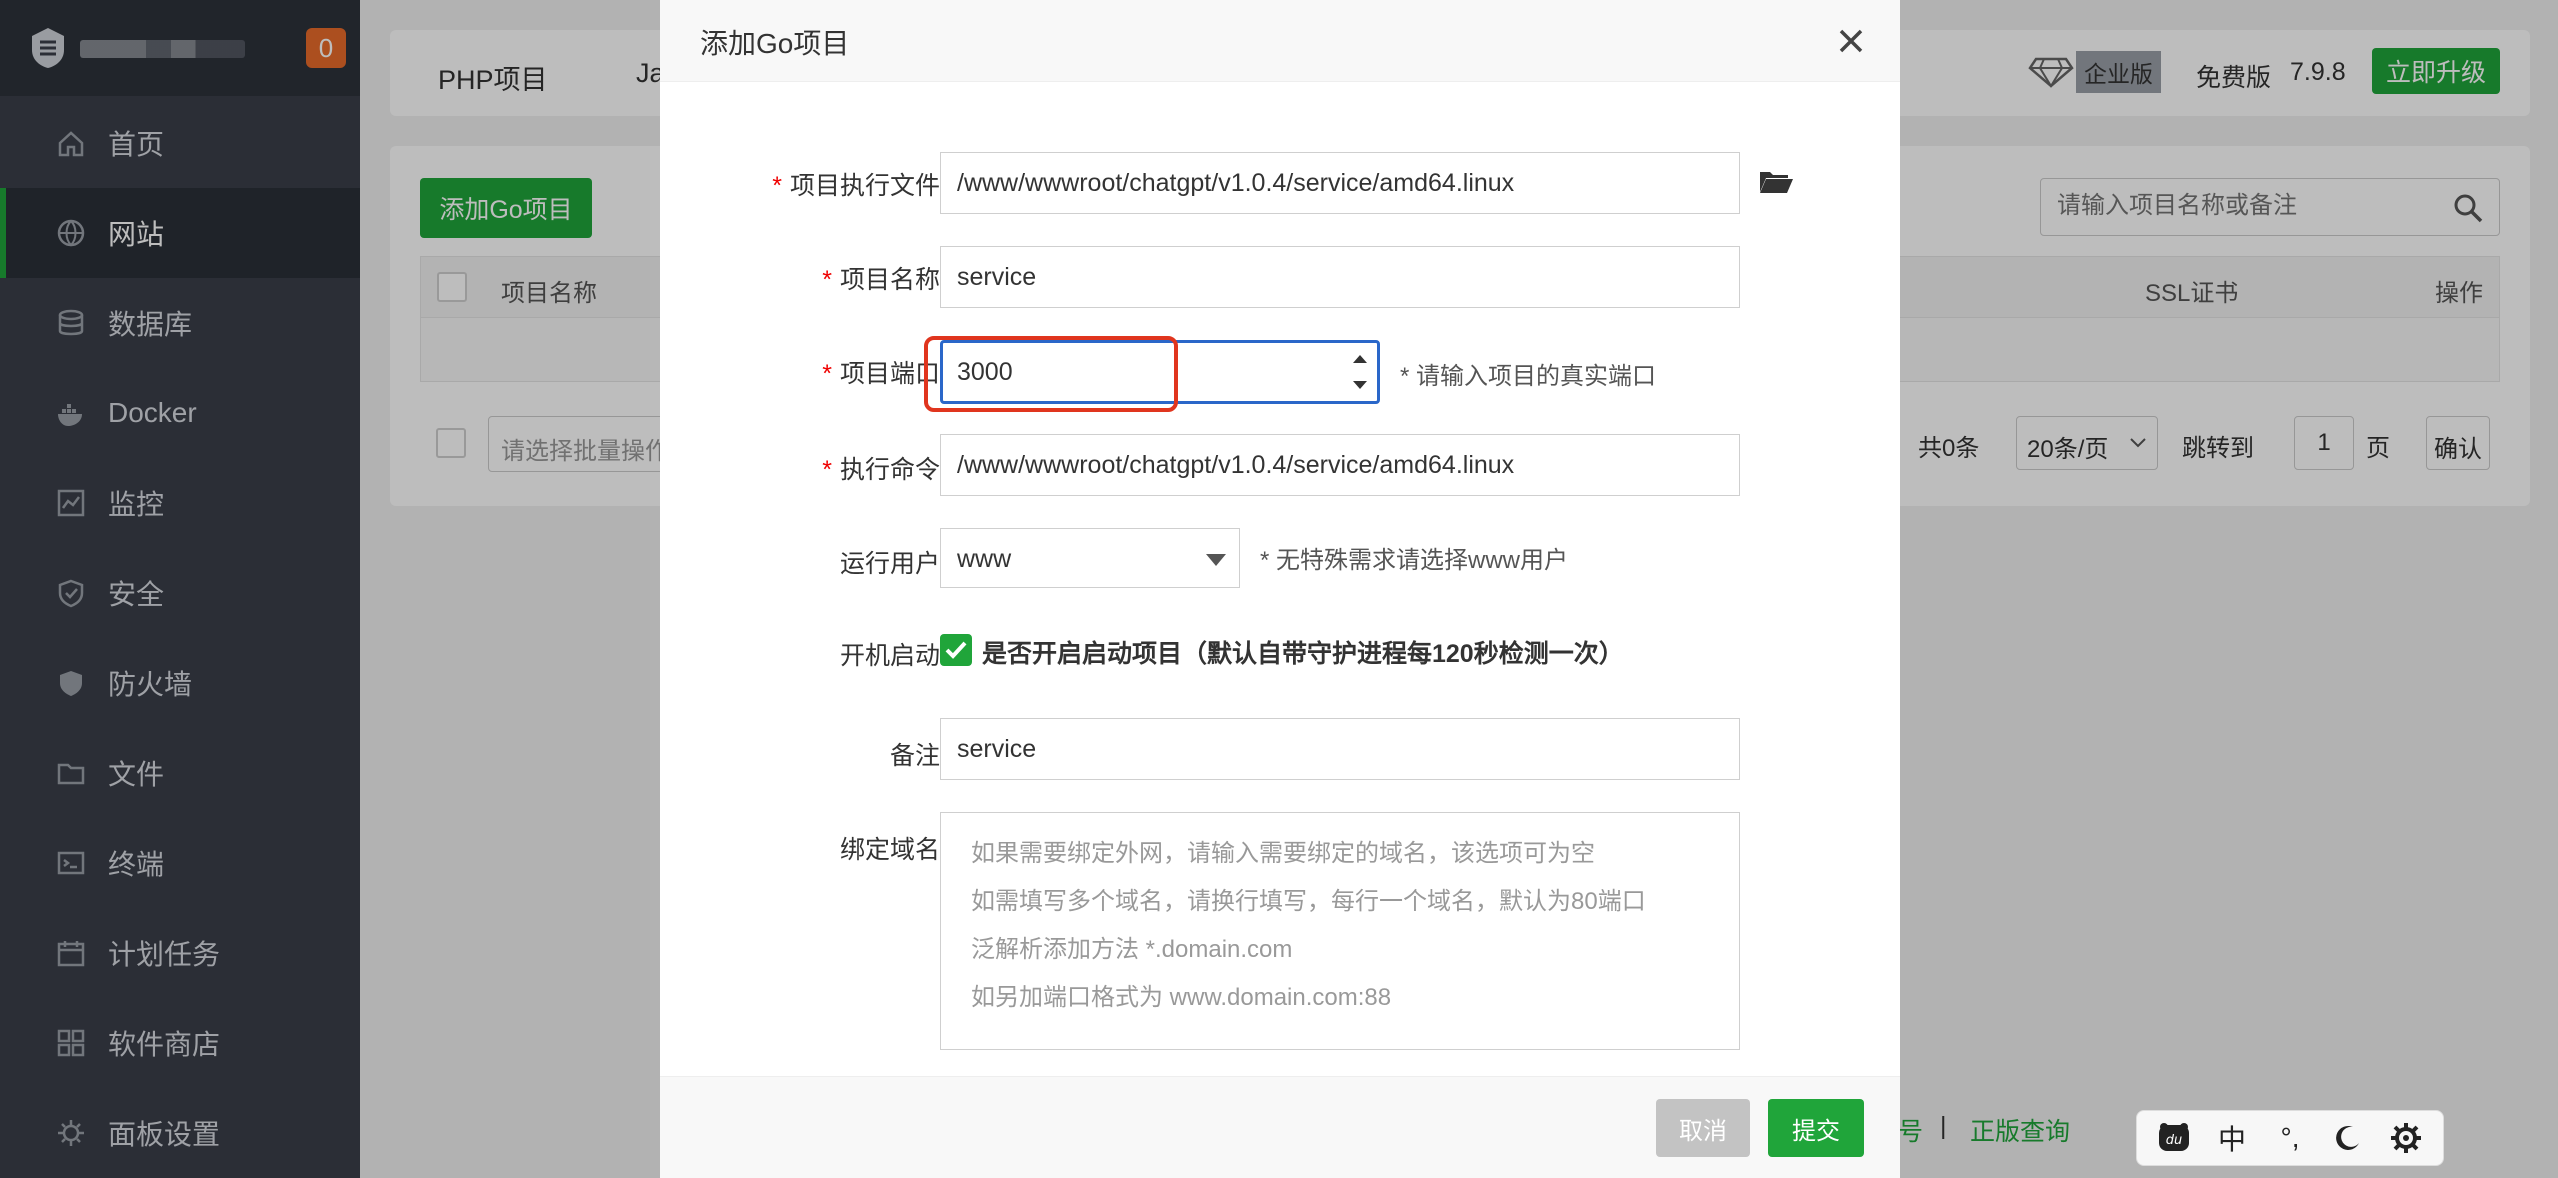  What do you see at coordinates (1776, 181) in the screenshot?
I see `folder-open-icon` at bounding box center [1776, 181].